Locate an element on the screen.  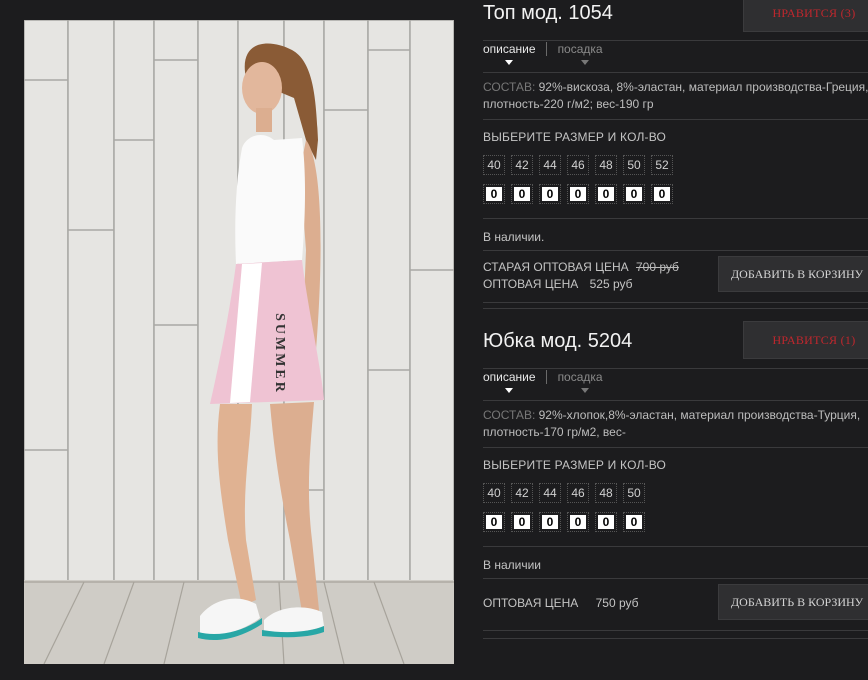
skirt-print-label: SUMMER is located at coordinates (279, 354).